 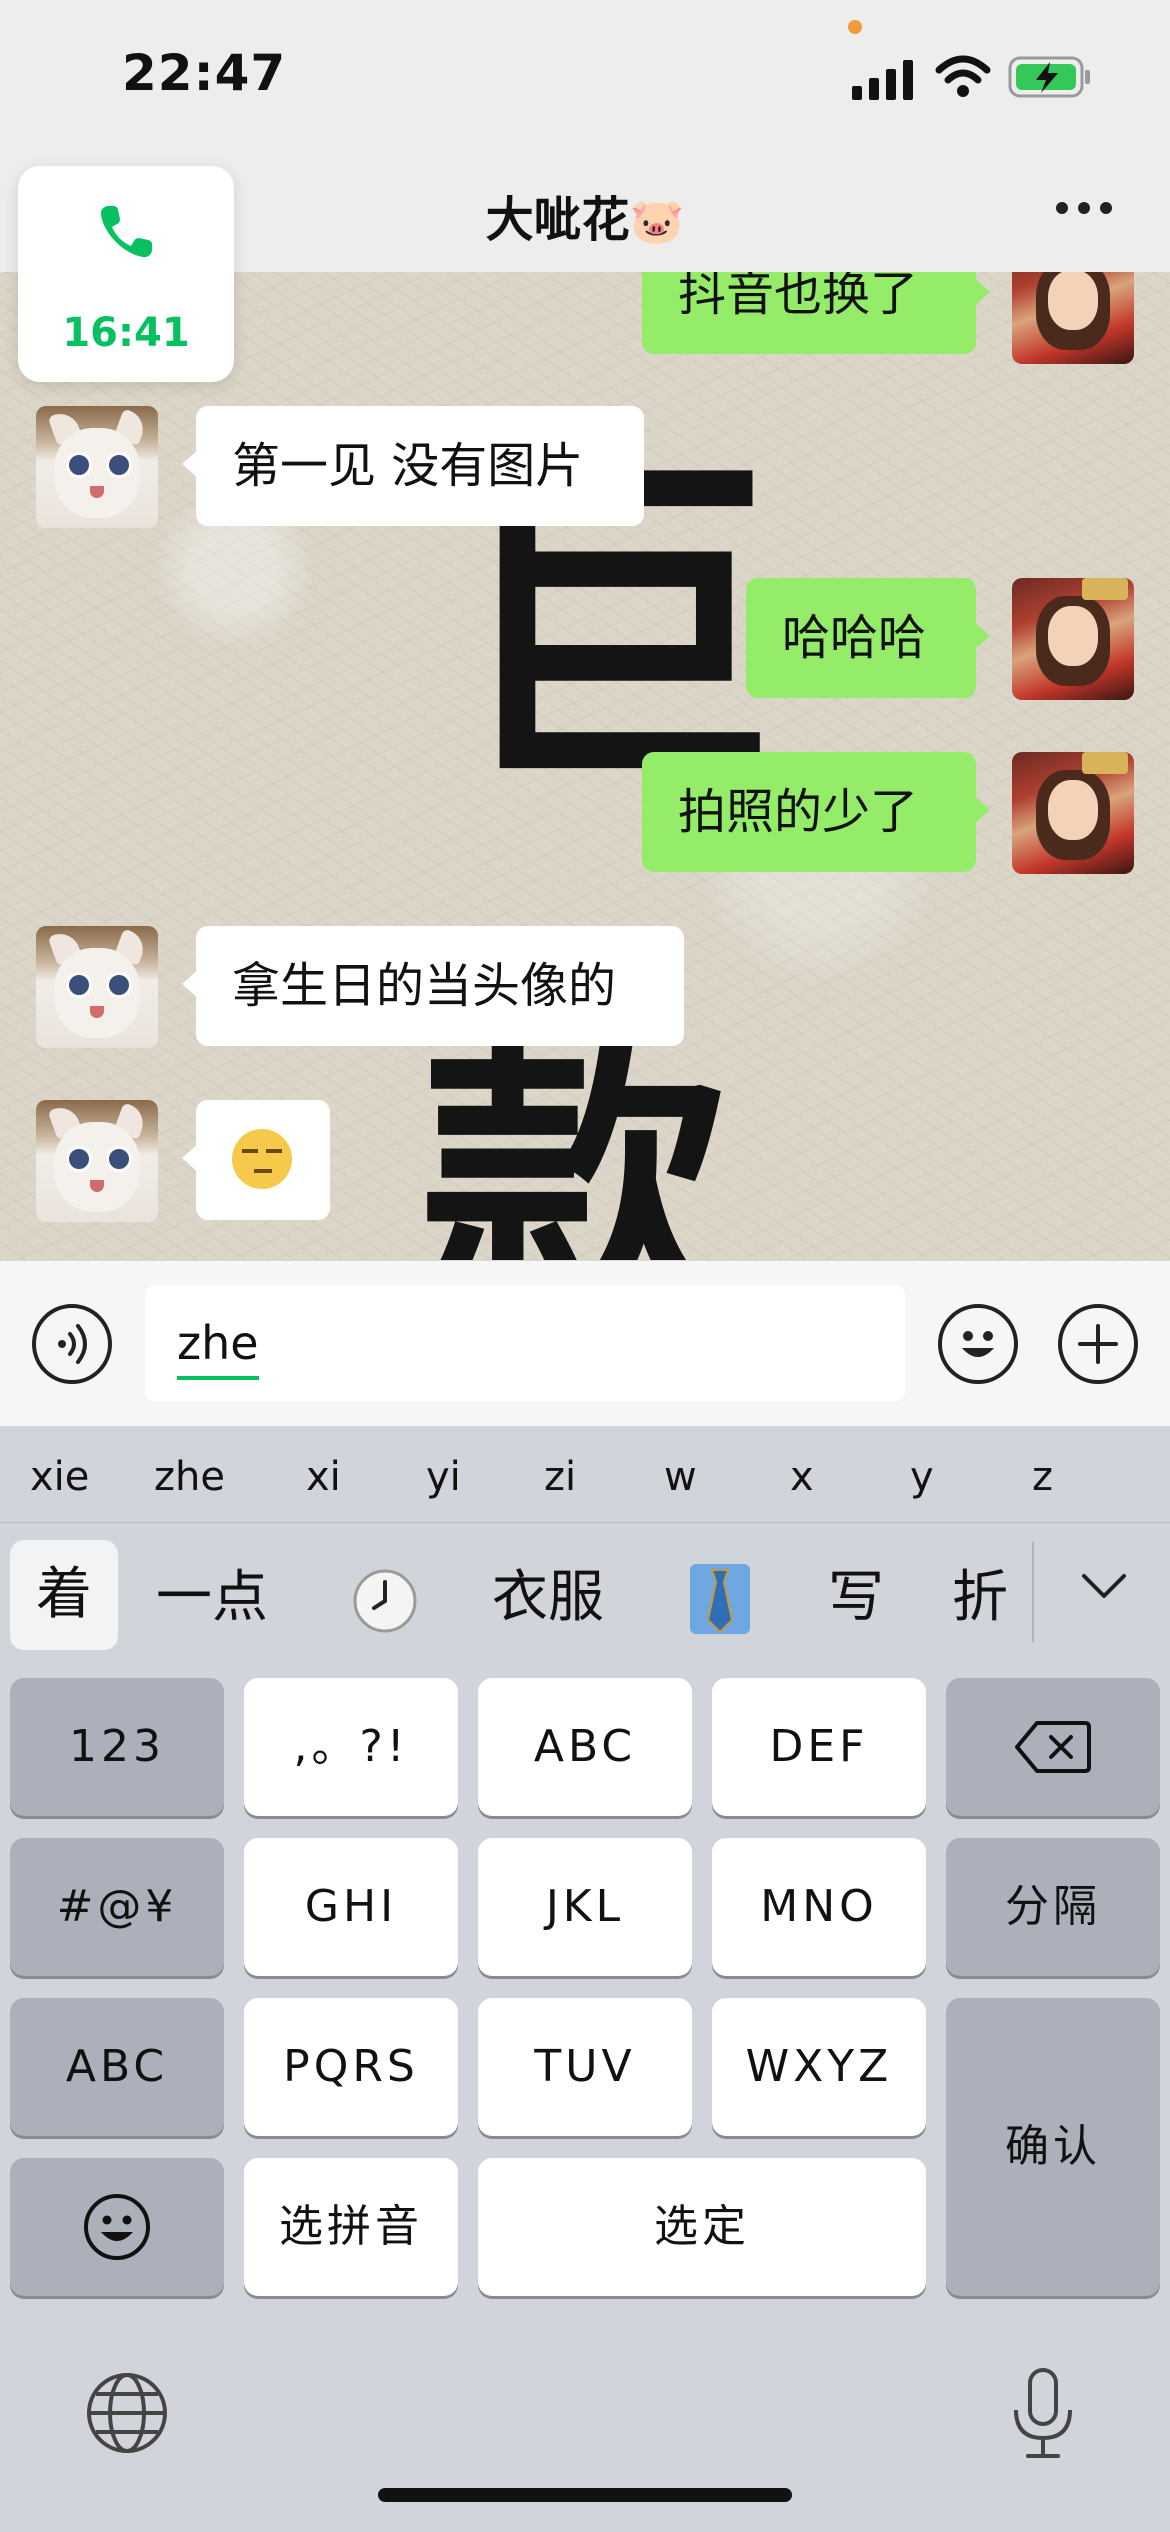 What do you see at coordinates (1033, 1592) in the screenshot?
I see `candidate-divider` at bounding box center [1033, 1592].